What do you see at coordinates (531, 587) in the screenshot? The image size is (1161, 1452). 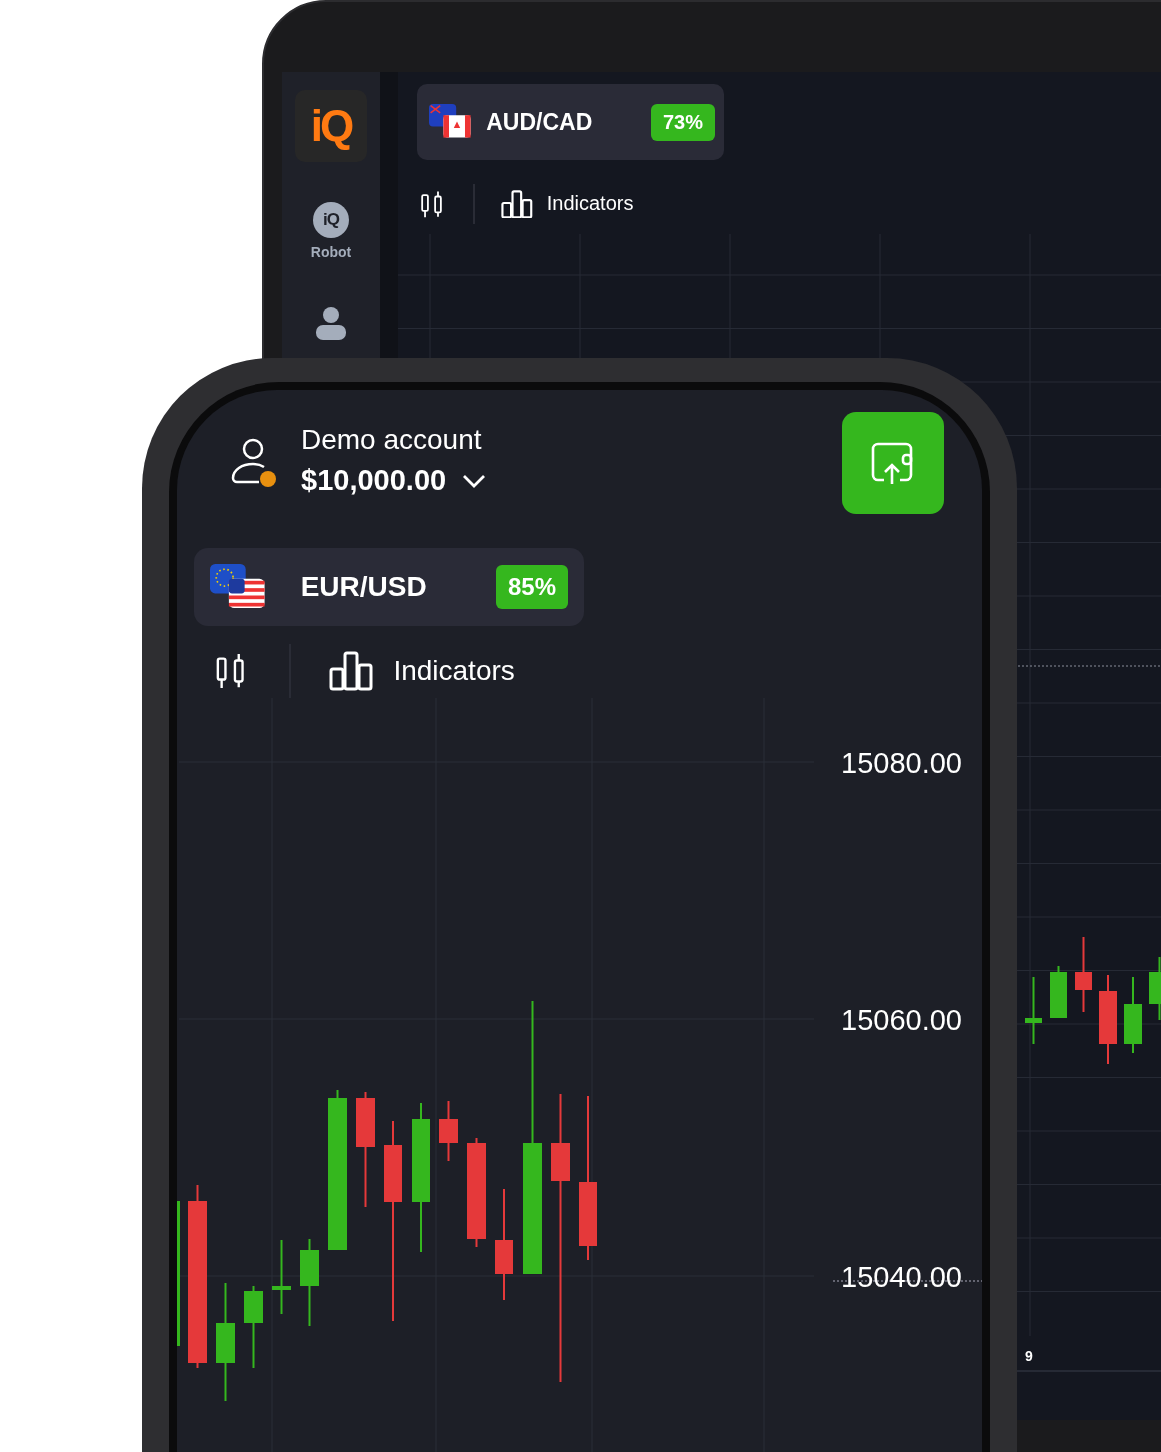 I see `payout-badge: 85%` at bounding box center [531, 587].